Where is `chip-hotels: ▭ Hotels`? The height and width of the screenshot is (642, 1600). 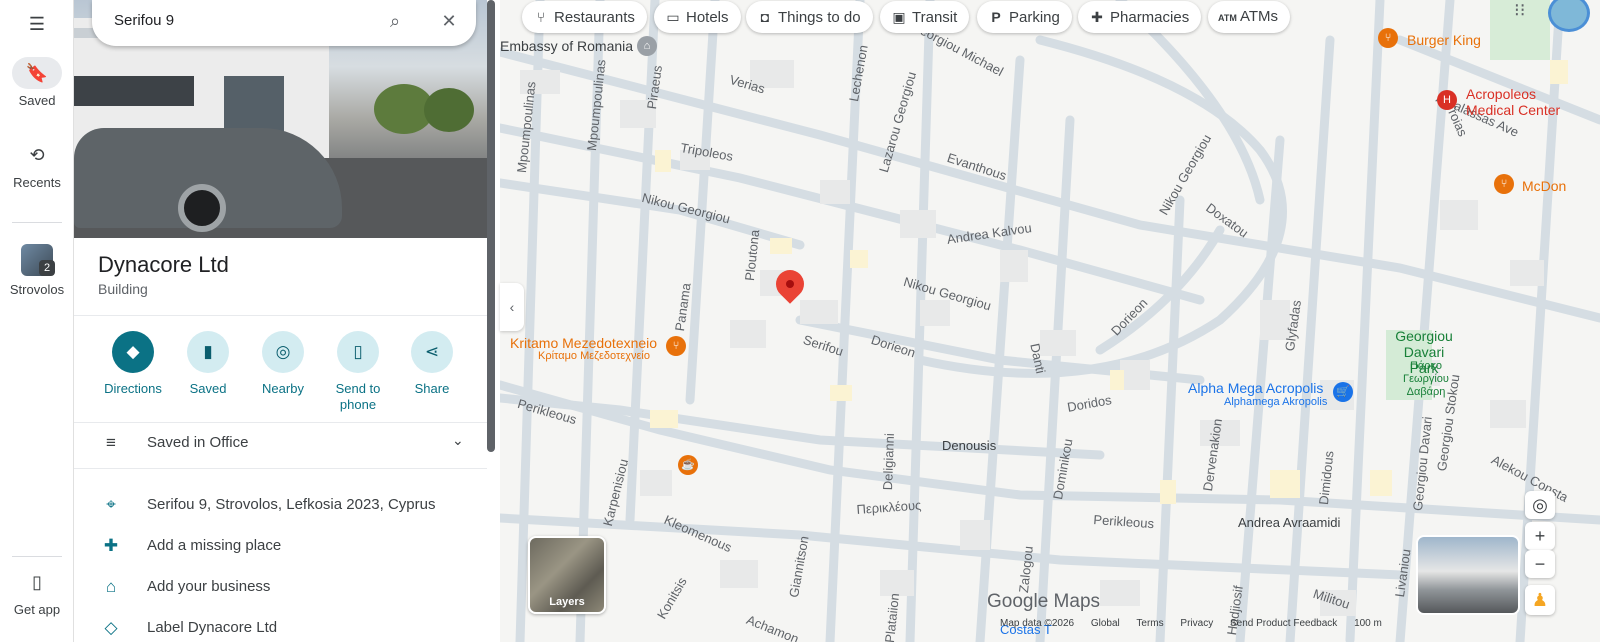
chip-hotels: ▭ Hotels is located at coordinates (697, 17).